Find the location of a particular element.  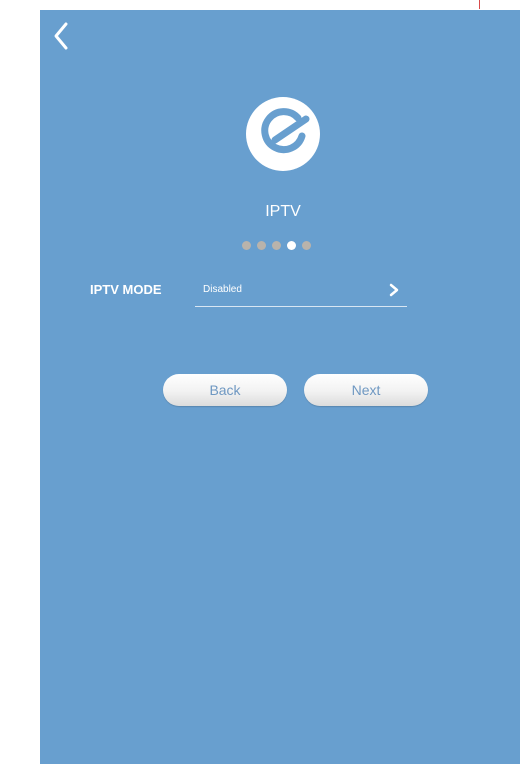

page-title: IPTV is located at coordinates (283, 211).